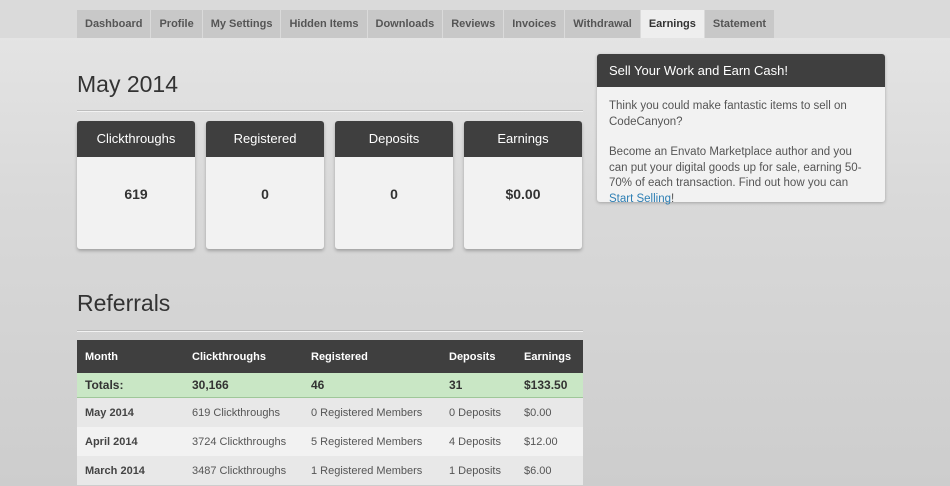 This screenshot has width=950, height=486. Describe the element at coordinates (130, 412) in the screenshot. I see `row-month: May 2014` at that location.